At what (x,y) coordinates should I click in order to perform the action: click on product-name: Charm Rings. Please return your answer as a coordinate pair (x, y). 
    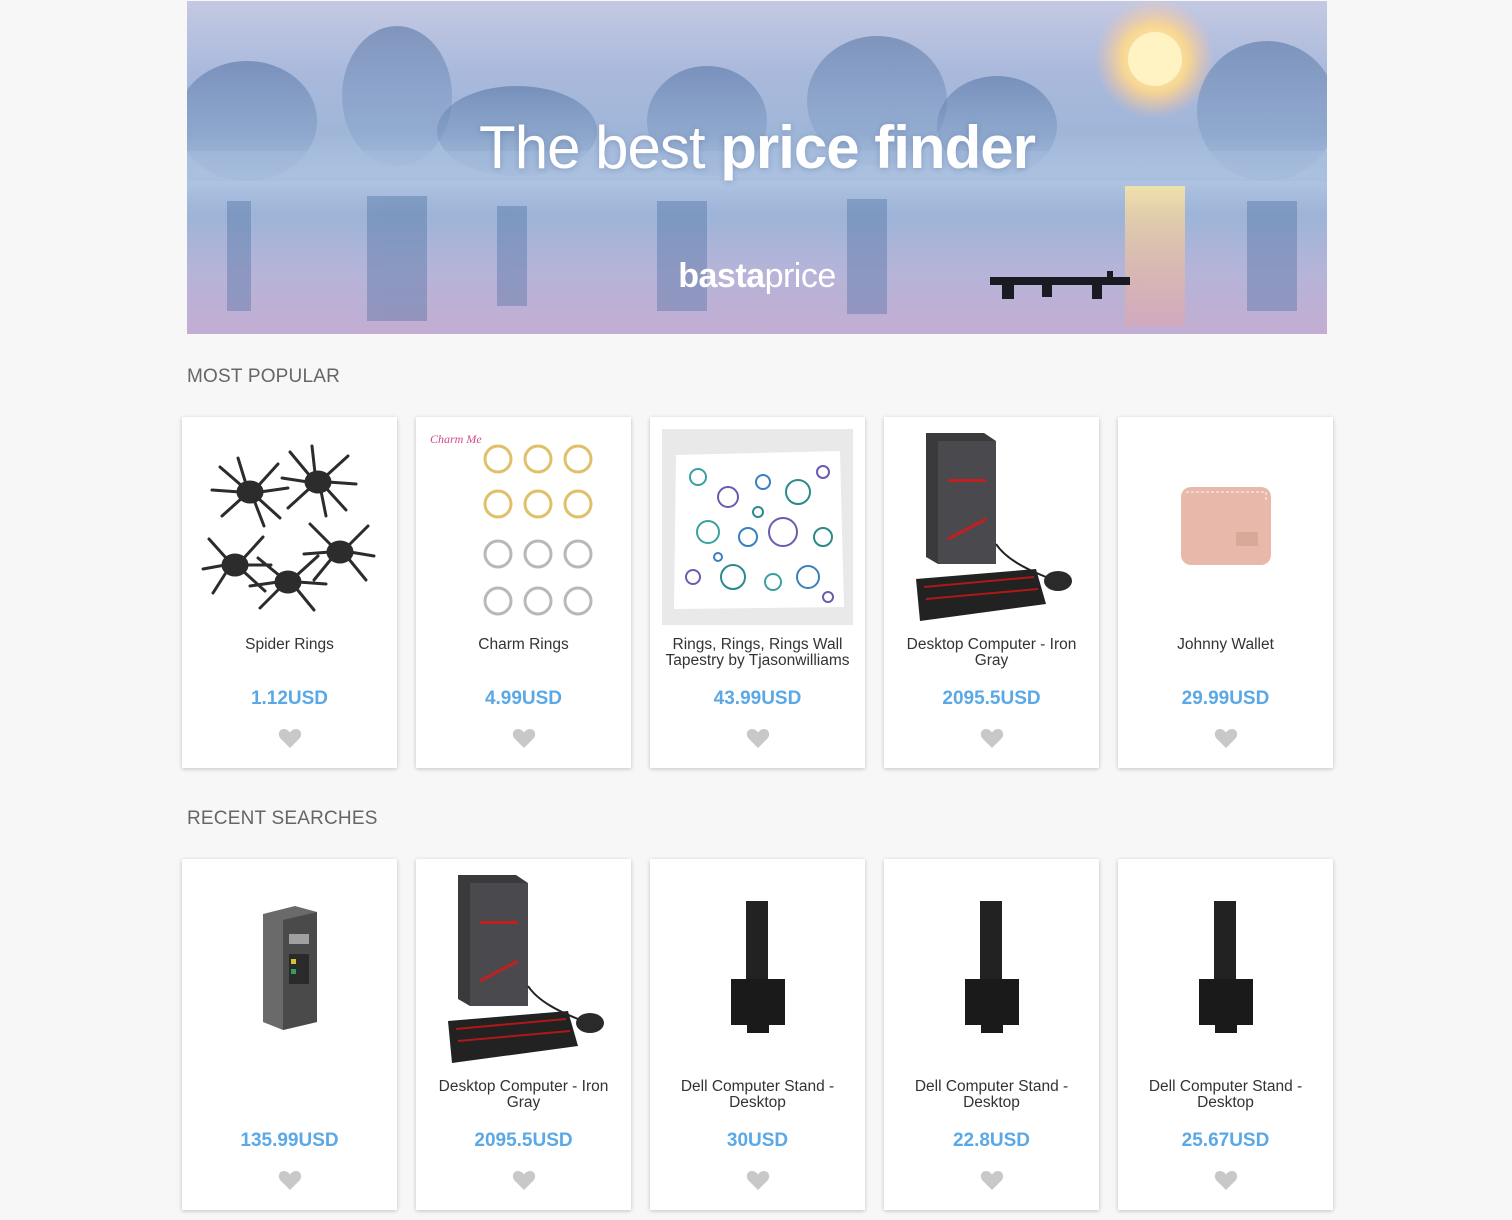
    Looking at the image, I should click on (523, 645).